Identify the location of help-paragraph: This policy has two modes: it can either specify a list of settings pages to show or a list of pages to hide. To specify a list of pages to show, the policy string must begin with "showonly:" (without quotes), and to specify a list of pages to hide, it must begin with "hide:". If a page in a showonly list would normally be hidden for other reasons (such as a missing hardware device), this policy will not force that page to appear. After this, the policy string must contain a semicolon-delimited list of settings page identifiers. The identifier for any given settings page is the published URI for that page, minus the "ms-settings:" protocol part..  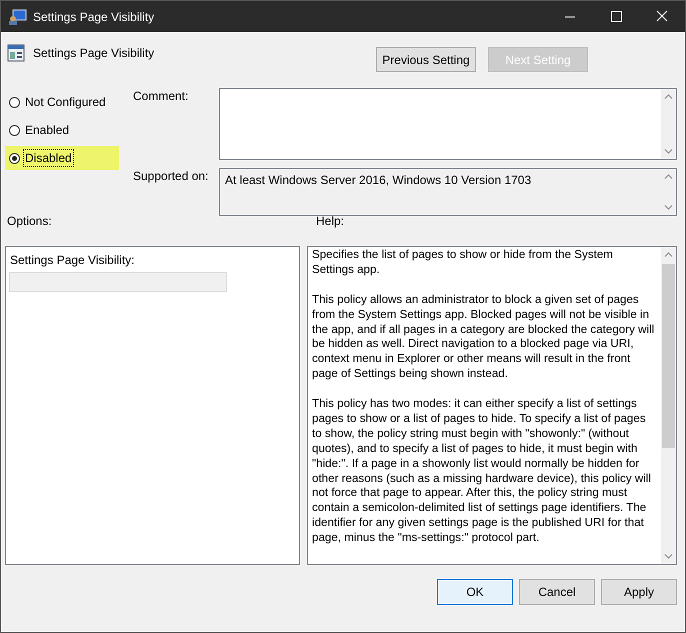
(482, 471).